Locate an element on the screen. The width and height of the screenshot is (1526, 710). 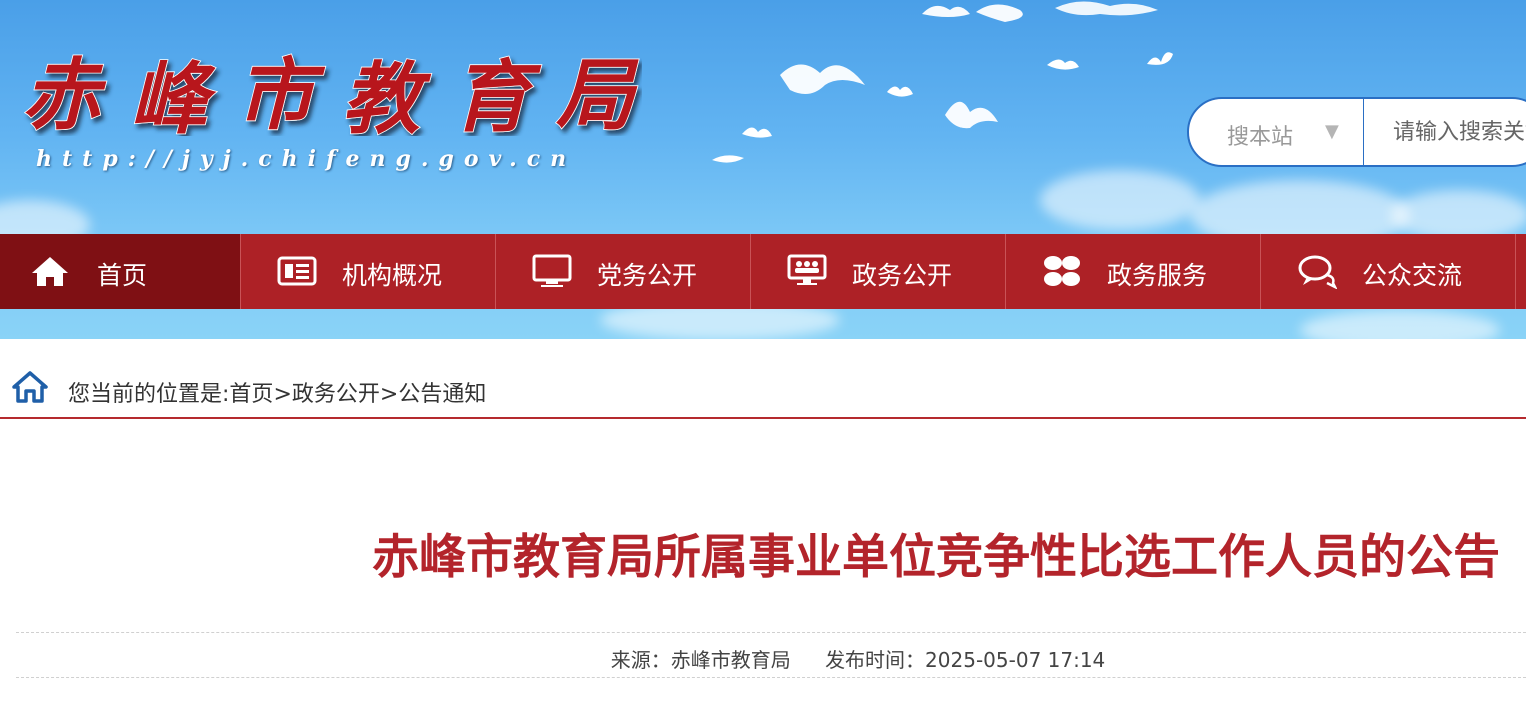
article-title: 赤峰市教育局所属事业单位竞争性比选工作人员的公告 is located at coordinates (936, 557).